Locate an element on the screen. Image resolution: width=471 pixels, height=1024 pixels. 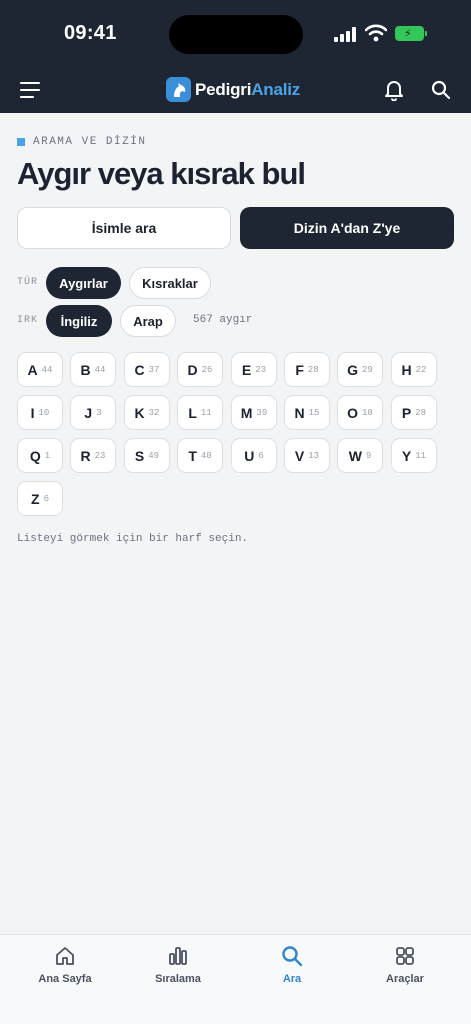
letter-count: 18 is located at coordinates (367, 412).